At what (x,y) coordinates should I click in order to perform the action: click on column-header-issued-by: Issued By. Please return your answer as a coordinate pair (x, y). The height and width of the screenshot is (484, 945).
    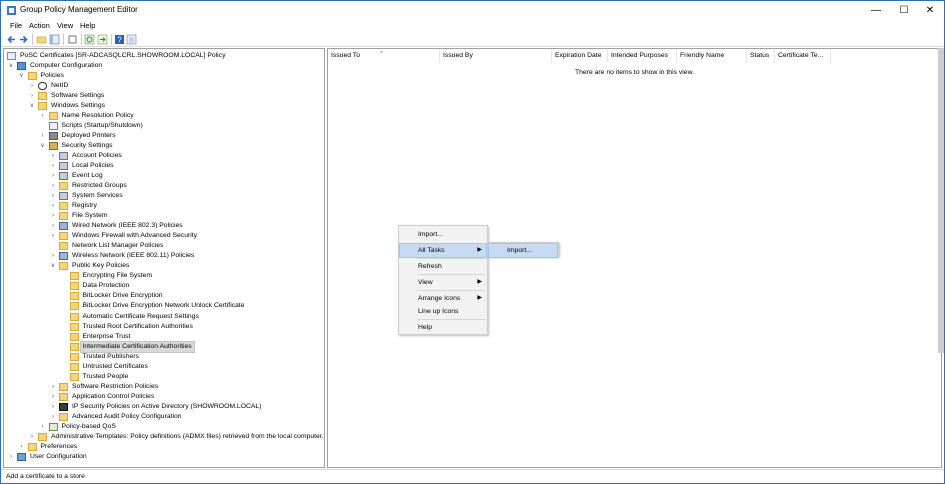
    Looking at the image, I should click on (496, 56).